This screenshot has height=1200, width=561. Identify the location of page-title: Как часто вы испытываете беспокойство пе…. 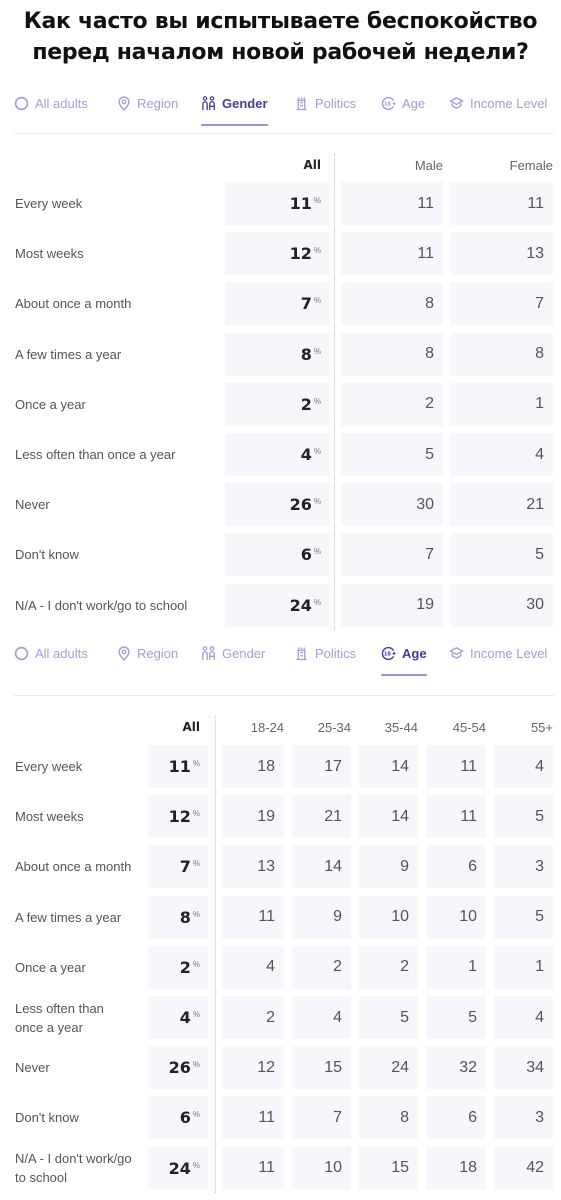
(280, 37).